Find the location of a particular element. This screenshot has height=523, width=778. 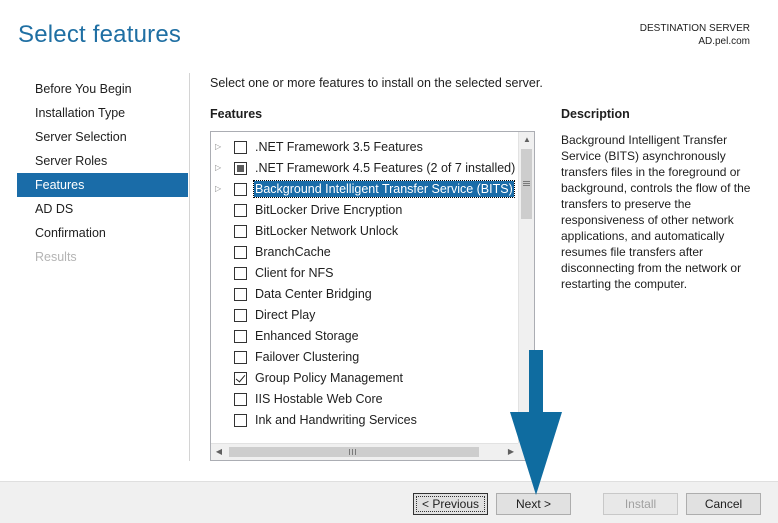

footer-bar: < Previous Next > Install Cancel is located at coordinates (389, 502).